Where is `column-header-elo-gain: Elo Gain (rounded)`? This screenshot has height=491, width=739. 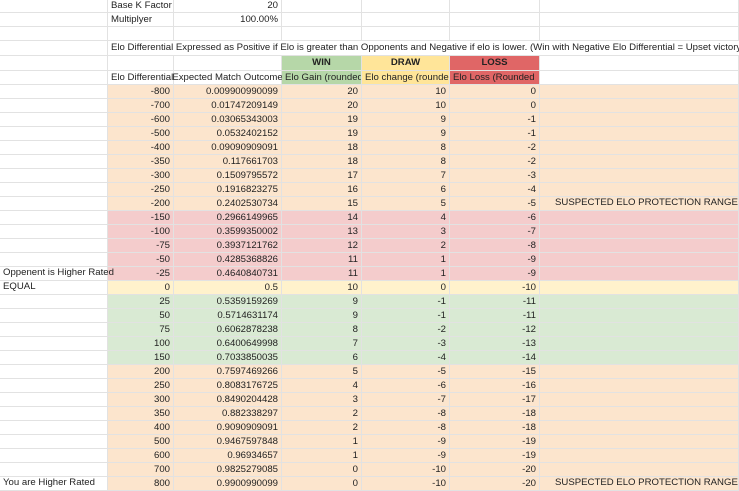
column-header-elo-gain: Elo Gain (rounded) is located at coordinates (322, 78).